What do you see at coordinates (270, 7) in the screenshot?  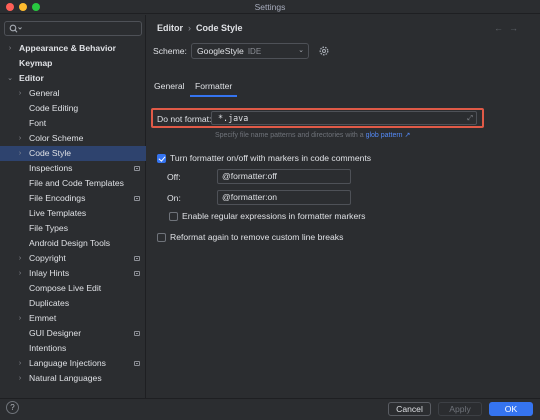 I see `window-title: Settings` at bounding box center [270, 7].